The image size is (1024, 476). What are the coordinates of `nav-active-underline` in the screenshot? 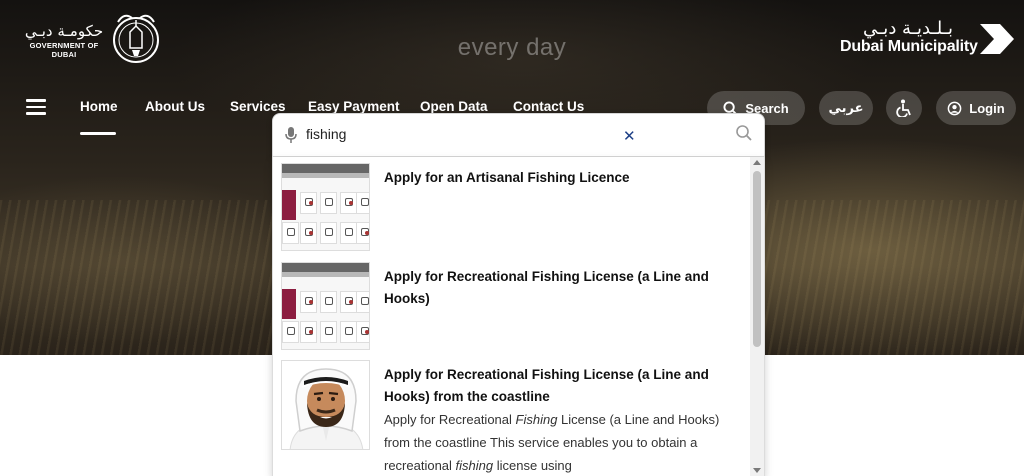 It's located at (98, 133).